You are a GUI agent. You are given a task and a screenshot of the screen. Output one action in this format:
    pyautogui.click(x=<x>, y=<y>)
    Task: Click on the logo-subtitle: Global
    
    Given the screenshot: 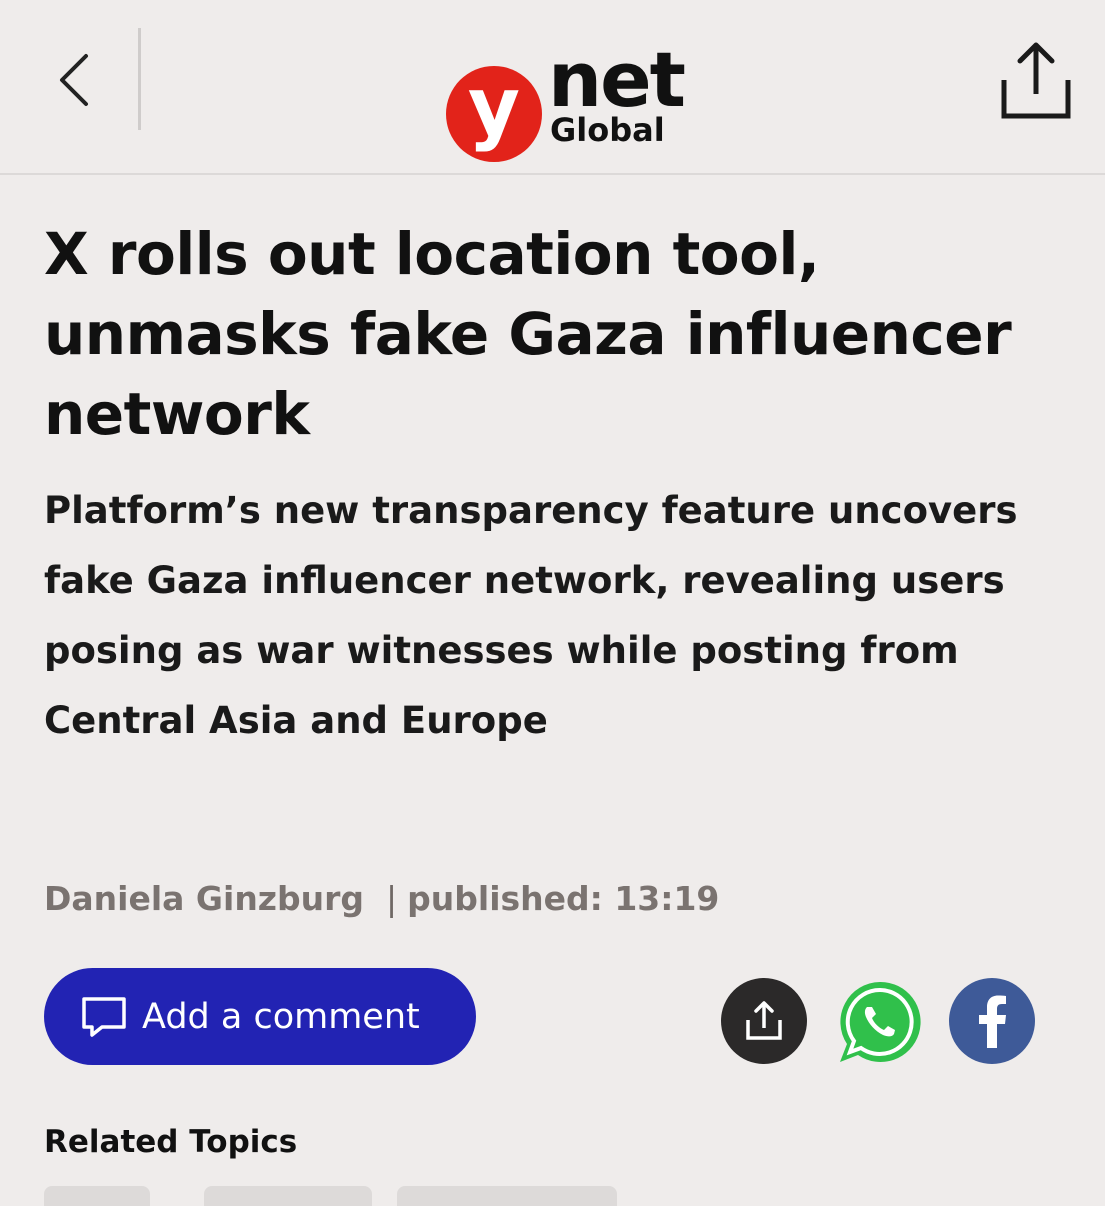 What is the action you would take?
    pyautogui.click(x=607, y=130)
    